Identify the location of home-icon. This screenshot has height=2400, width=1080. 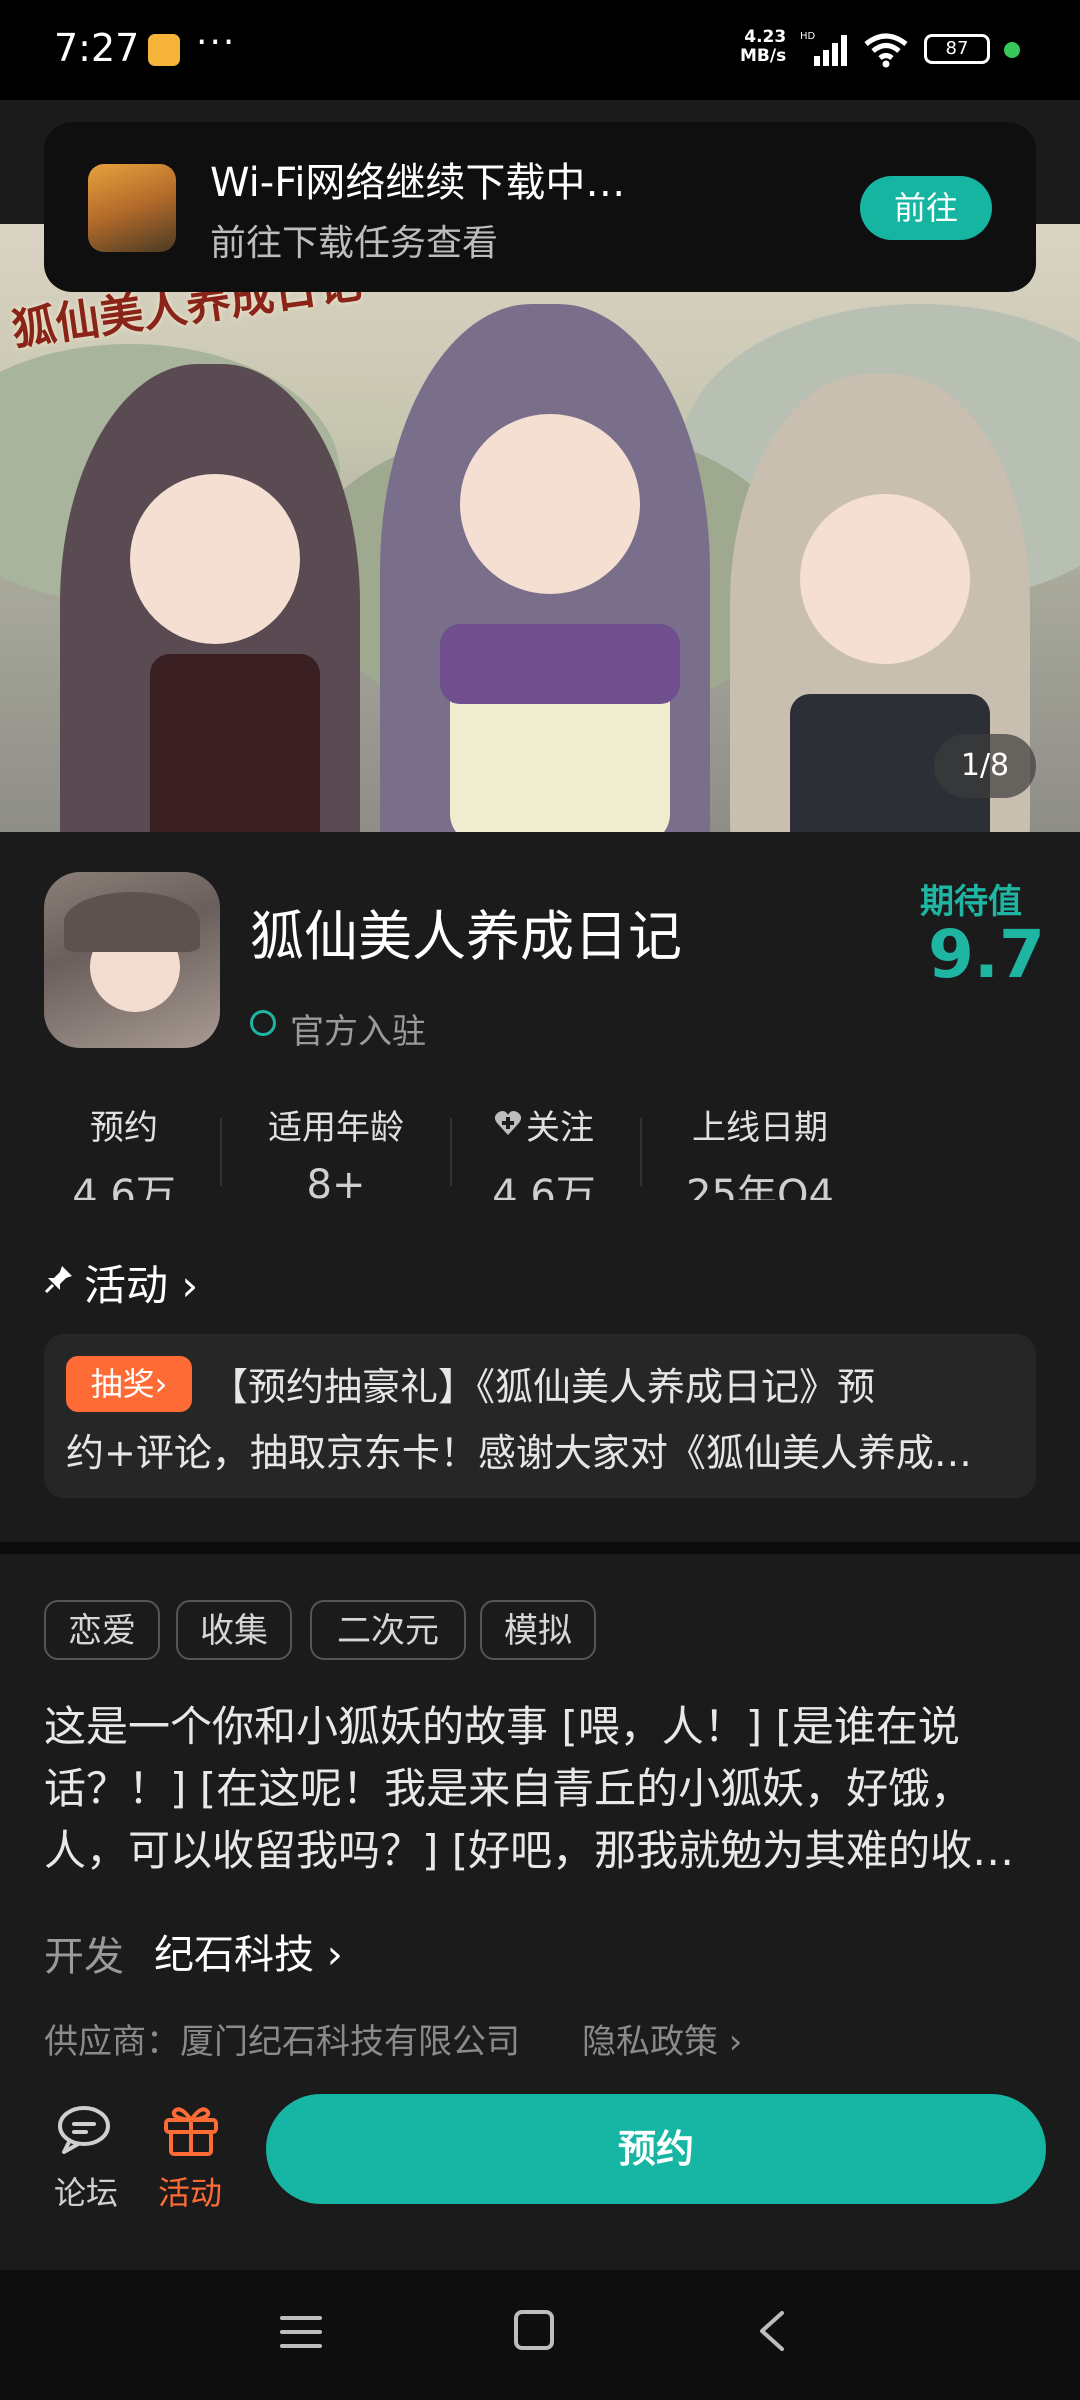
(534, 2330).